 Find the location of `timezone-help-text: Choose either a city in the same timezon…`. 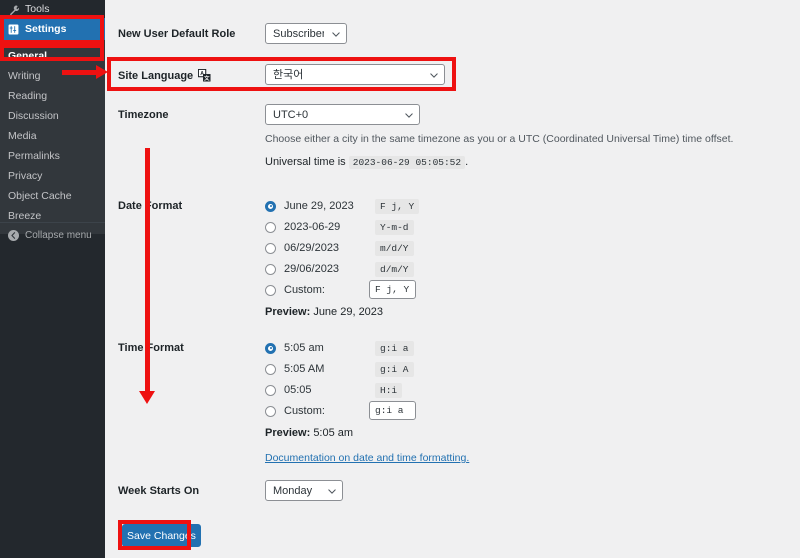

timezone-help-text: Choose either a city in the same timezon… is located at coordinates (499, 139).